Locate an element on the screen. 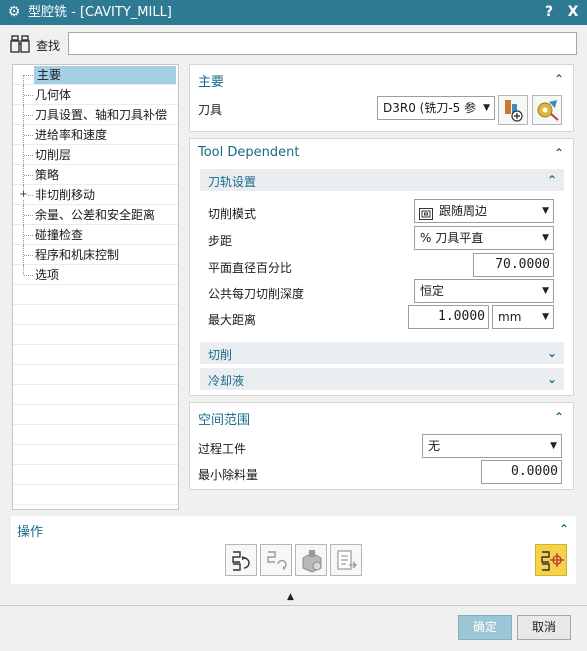 The width and height of the screenshot is (587, 651). operations-section: 操作 ⌃ is located at coordinates (293, 550).